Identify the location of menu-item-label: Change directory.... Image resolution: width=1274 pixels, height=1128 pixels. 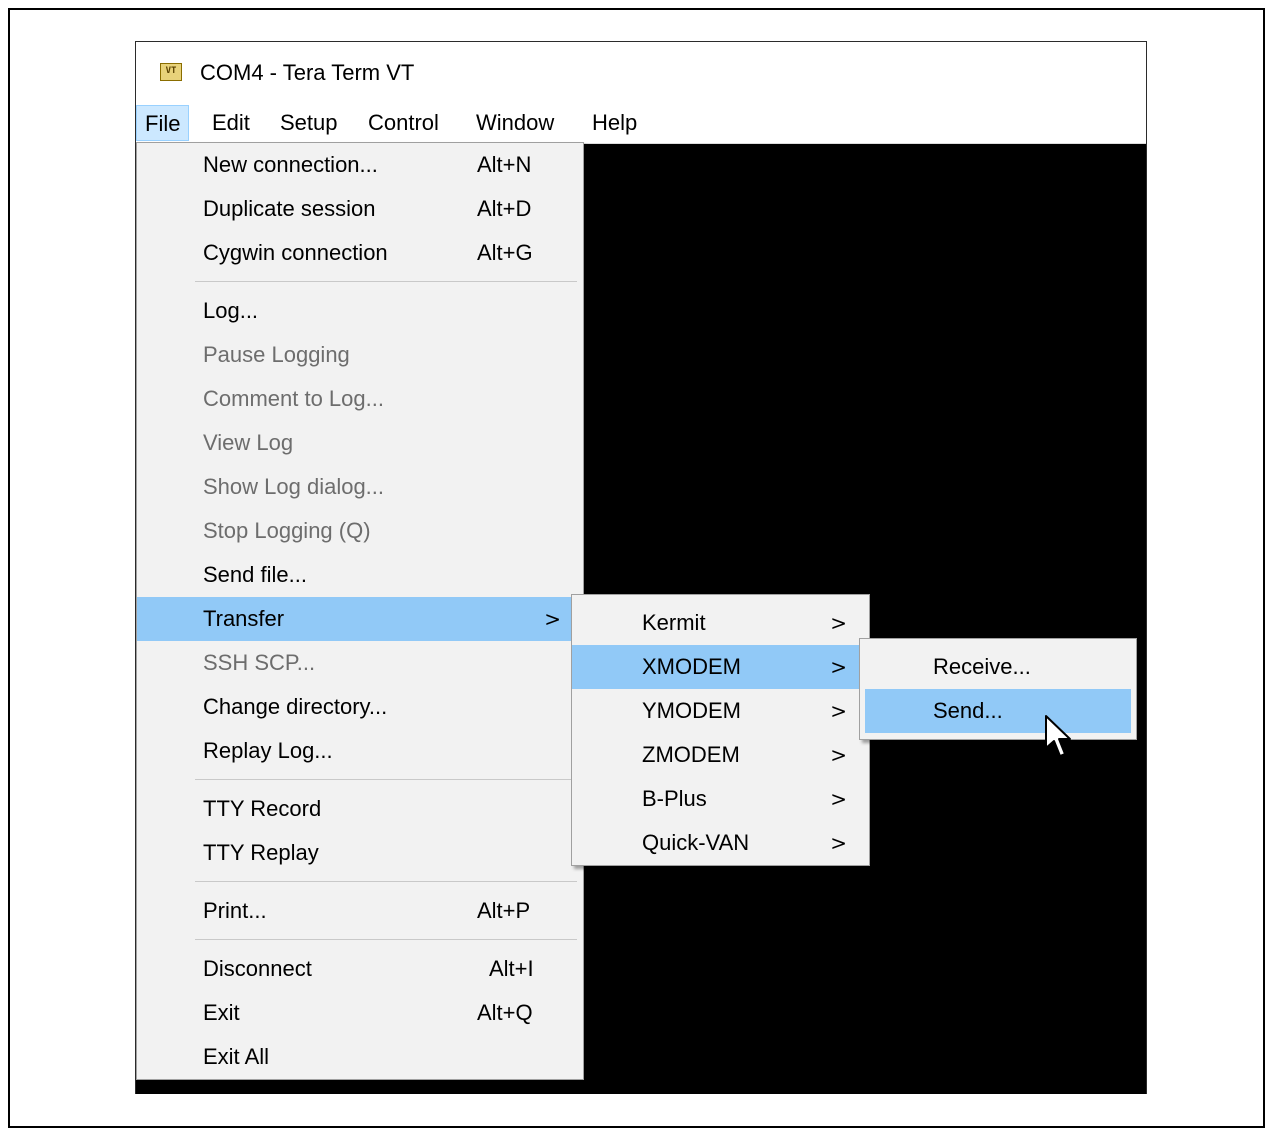
(295, 706).